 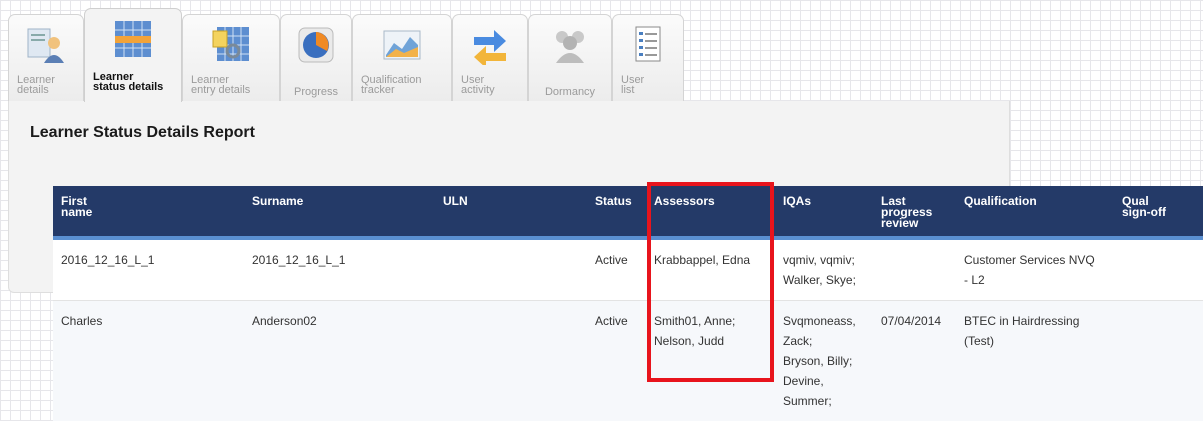 I want to click on column-header-qual-sign-off: Qual sign-off, so click(x=1158, y=212).